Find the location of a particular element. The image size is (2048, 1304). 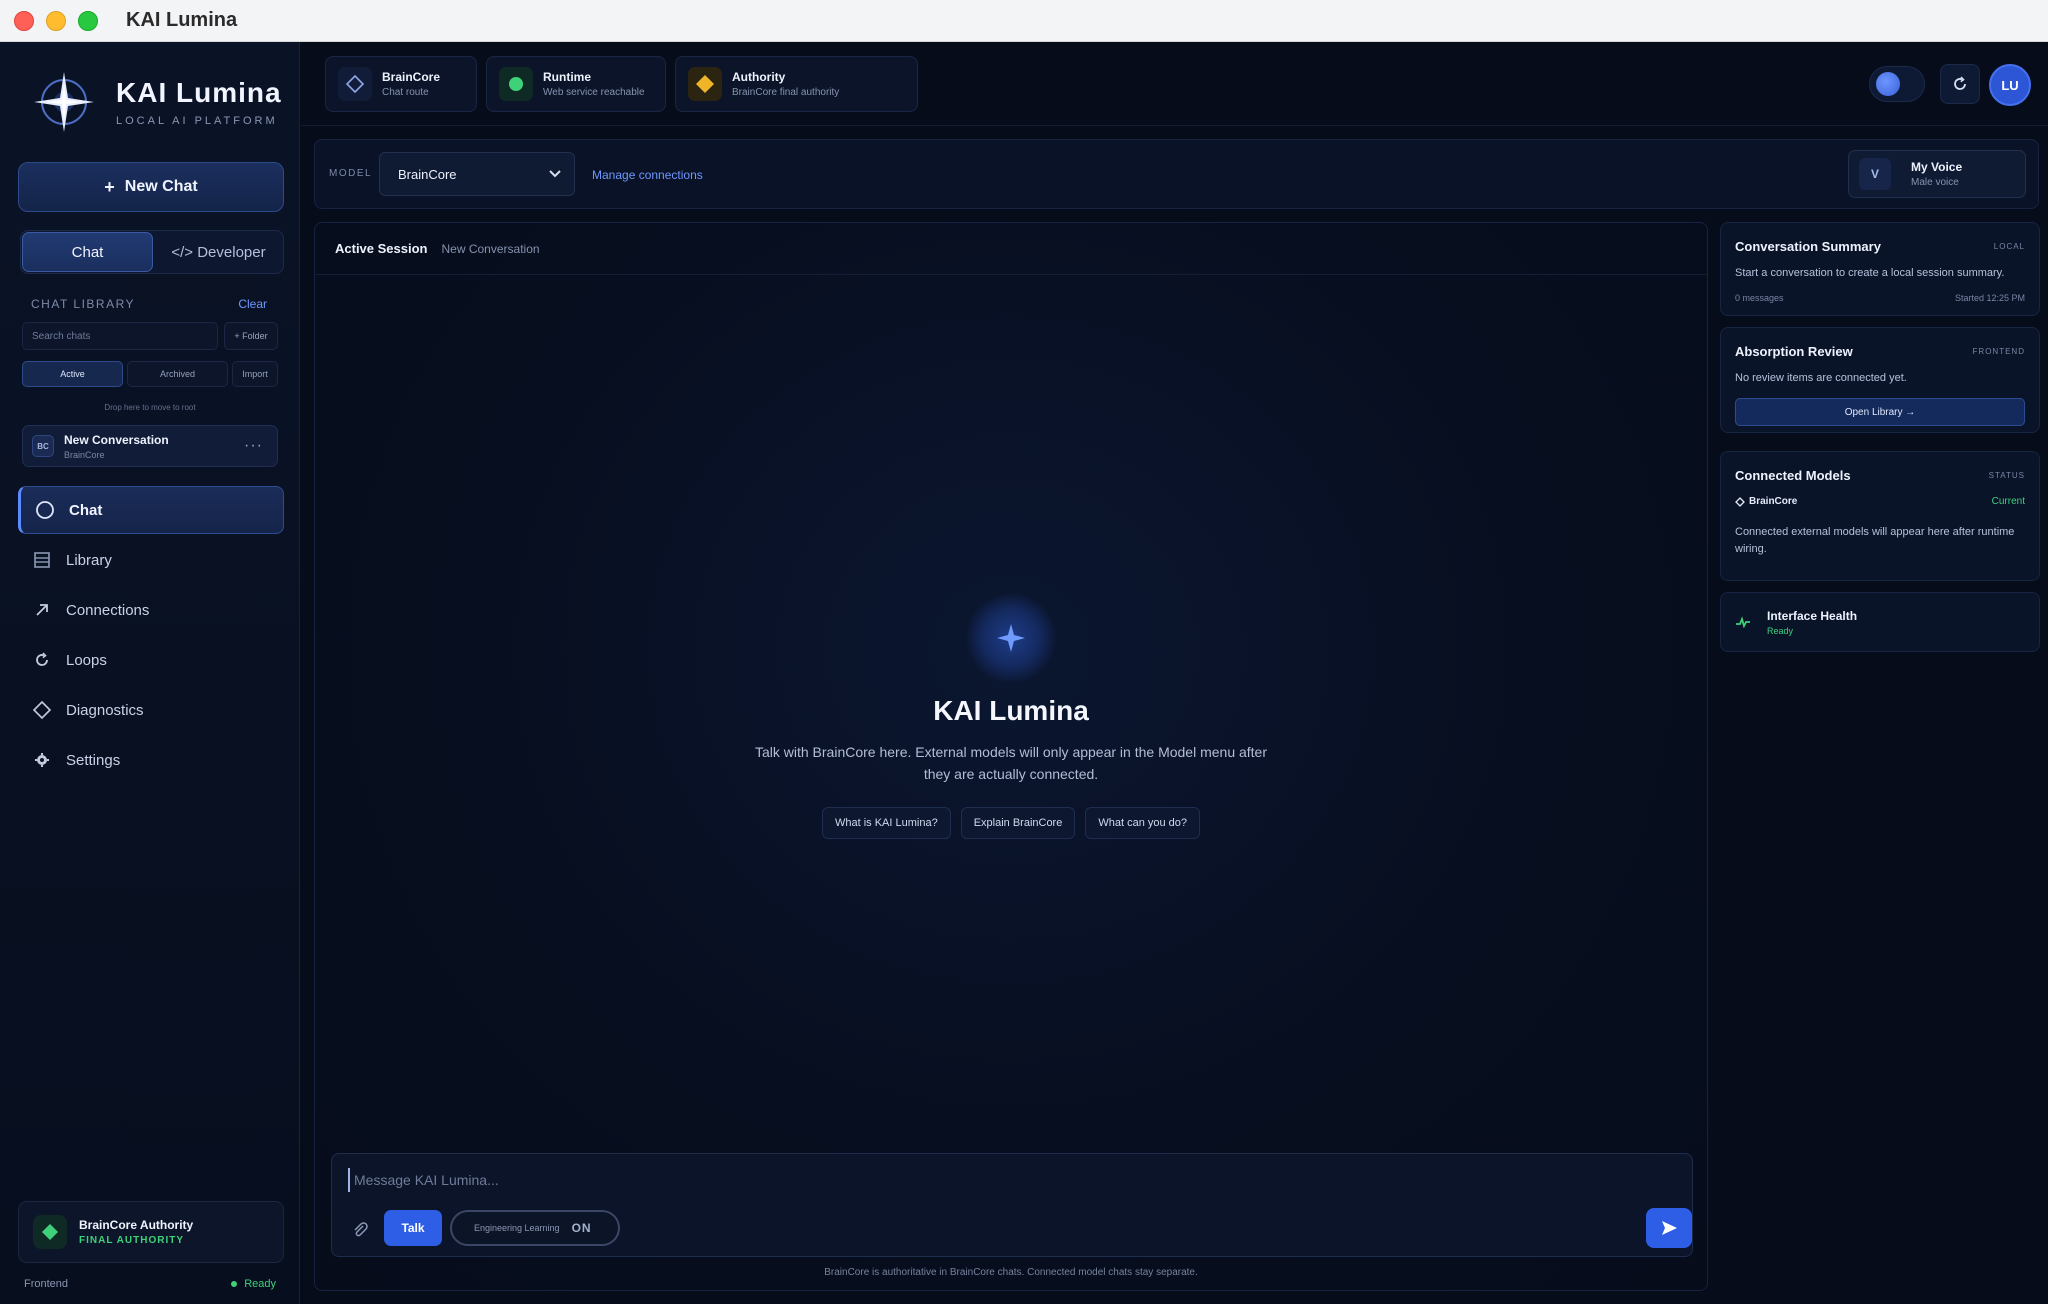

traffic-lights is located at coordinates (56, 20).